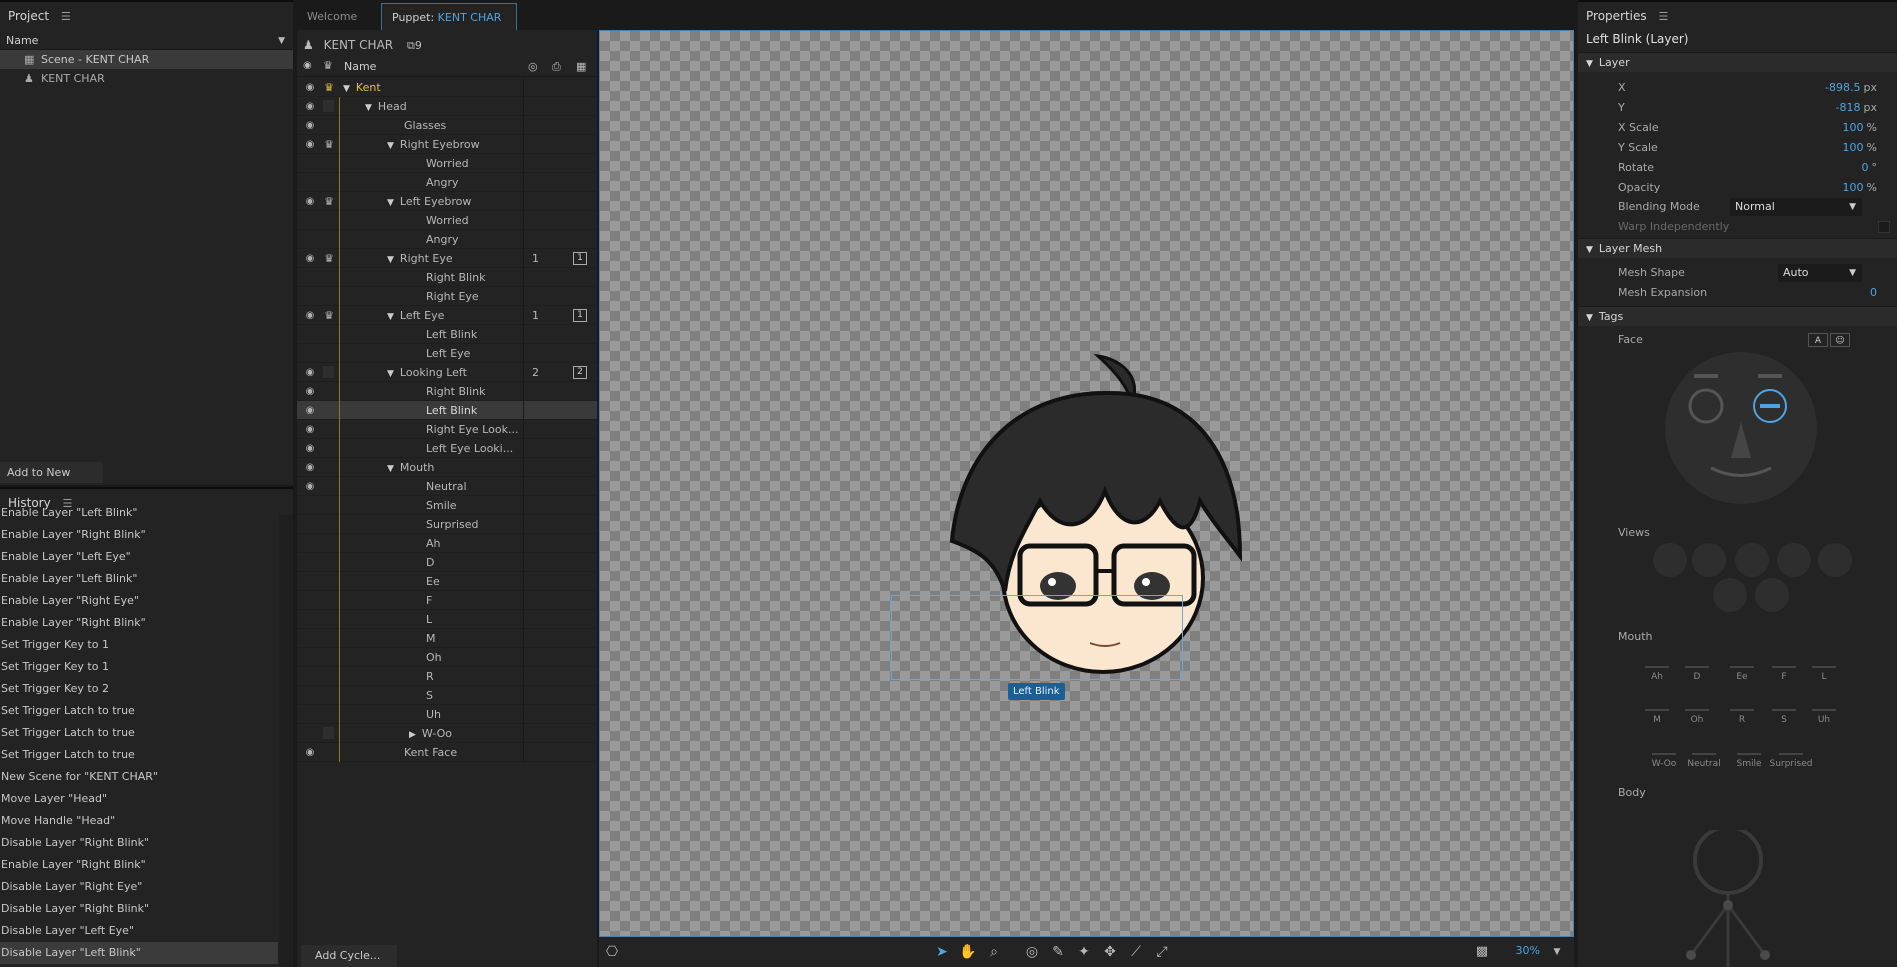  What do you see at coordinates (447, 581) in the screenshot?
I see `layer-row: Ee` at bounding box center [447, 581].